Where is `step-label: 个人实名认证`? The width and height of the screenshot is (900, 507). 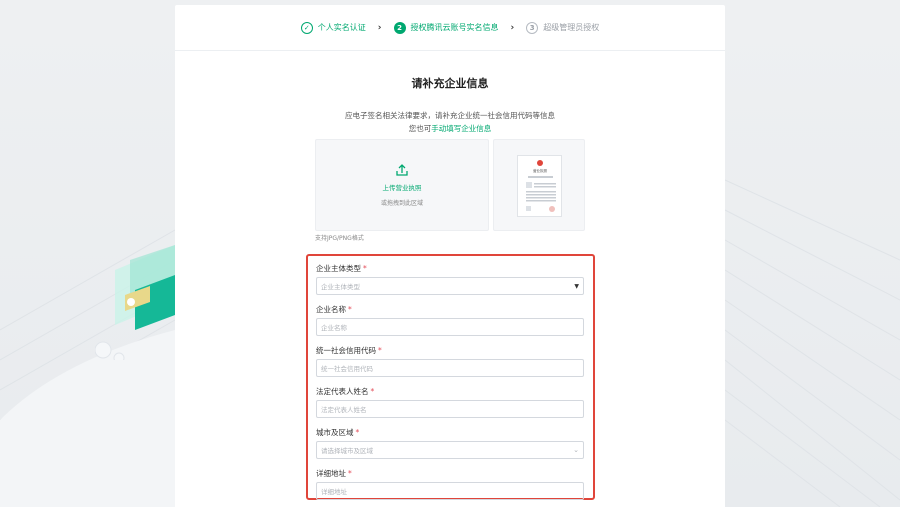 step-label: 个人实名认证 is located at coordinates (341, 27).